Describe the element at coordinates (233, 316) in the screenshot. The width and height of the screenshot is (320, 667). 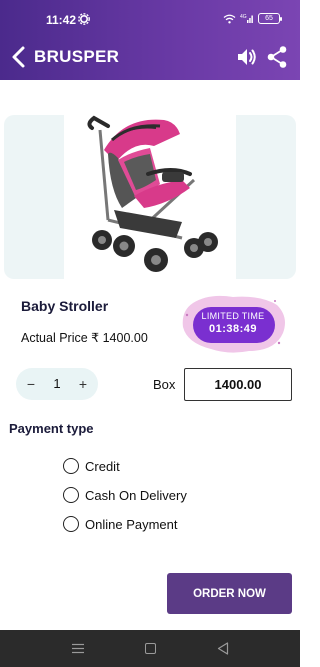
I see `limited-time-label: LIMITED TIME` at that location.